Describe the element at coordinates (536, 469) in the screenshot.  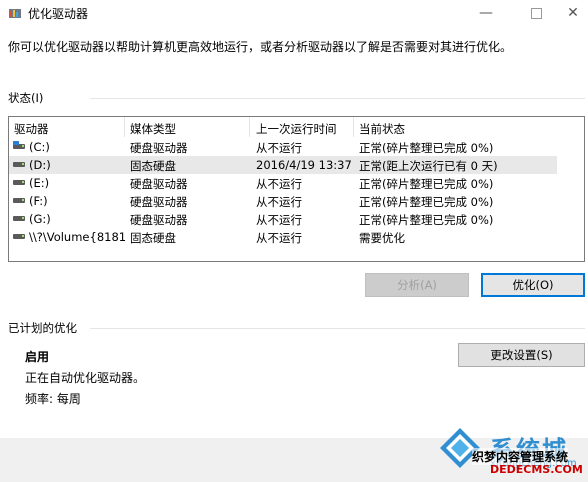
I see `watermark-overlay-url: DEDECMS.COM` at that location.